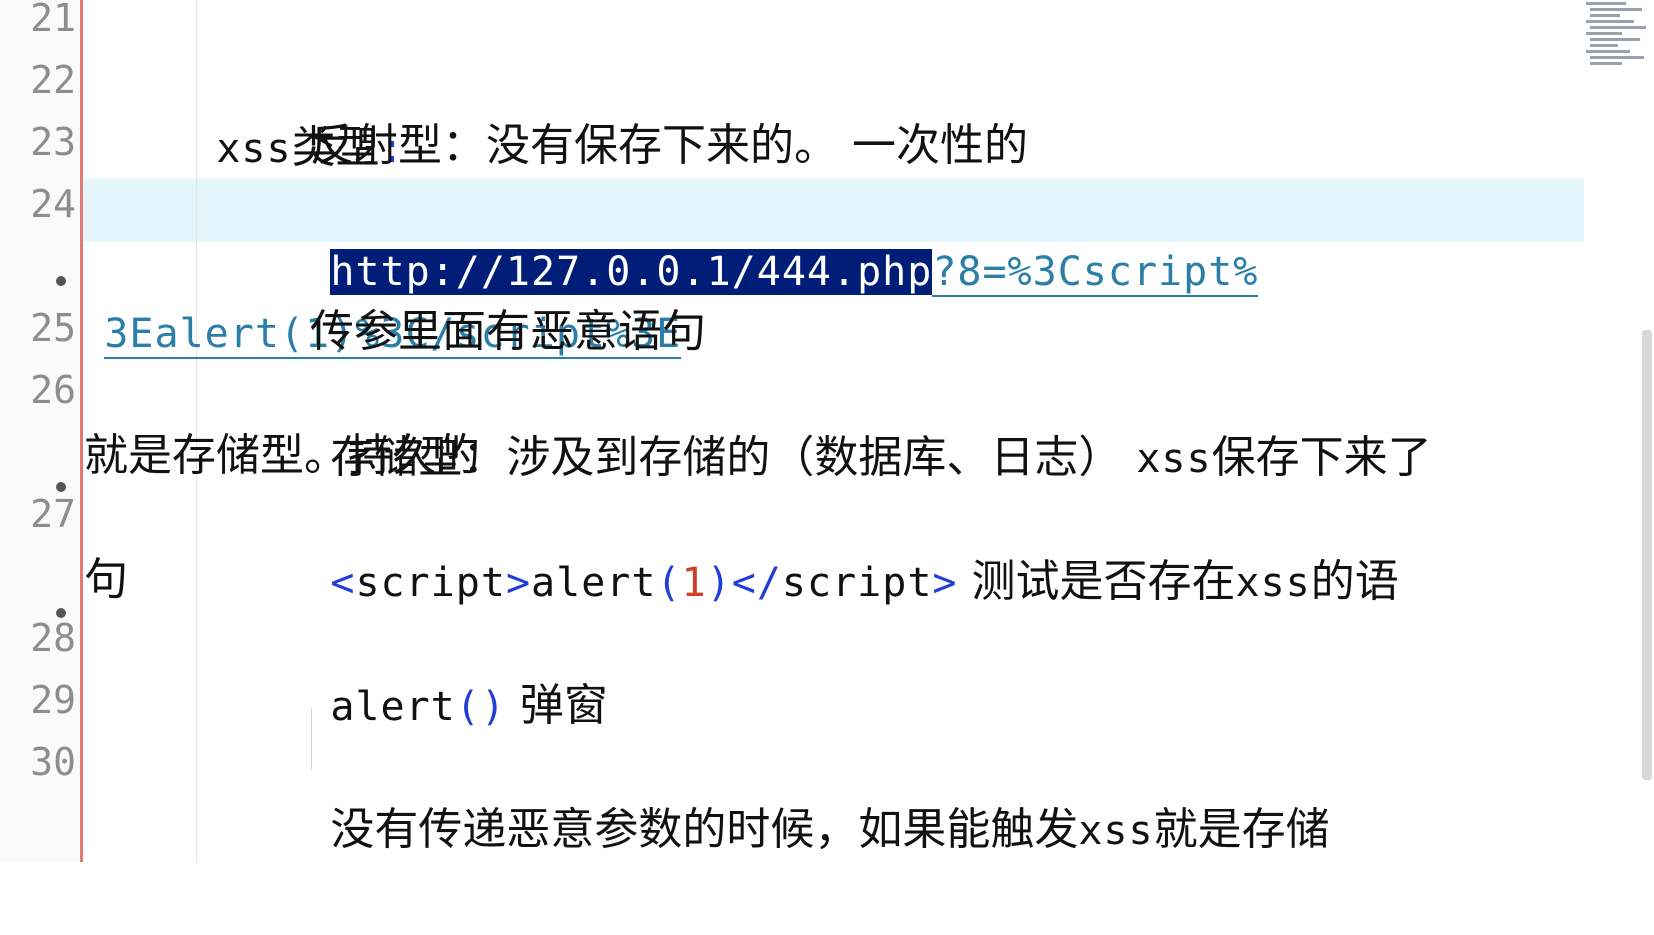 Image resolution: width=1654 pixels, height=935 pixels. What do you see at coordinates (343, 583) in the screenshot?
I see `tag-bracket: <` at bounding box center [343, 583].